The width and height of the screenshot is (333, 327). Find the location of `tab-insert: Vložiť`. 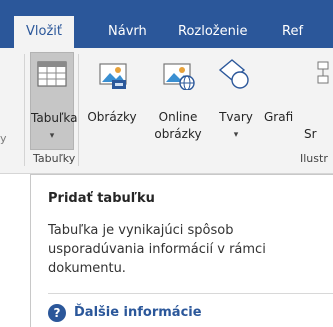

tab-insert: Vložiť is located at coordinates (44, 32).